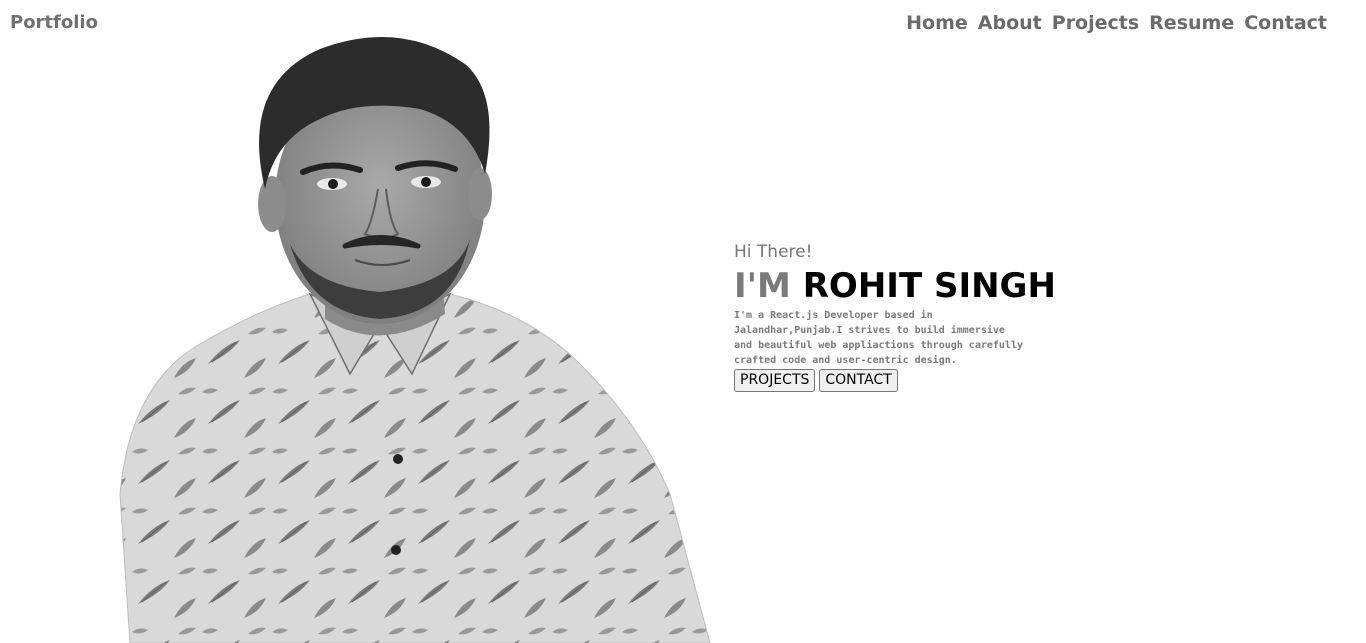  I want to click on hero-actions: PROJECTS CONTACT, so click(914, 380).